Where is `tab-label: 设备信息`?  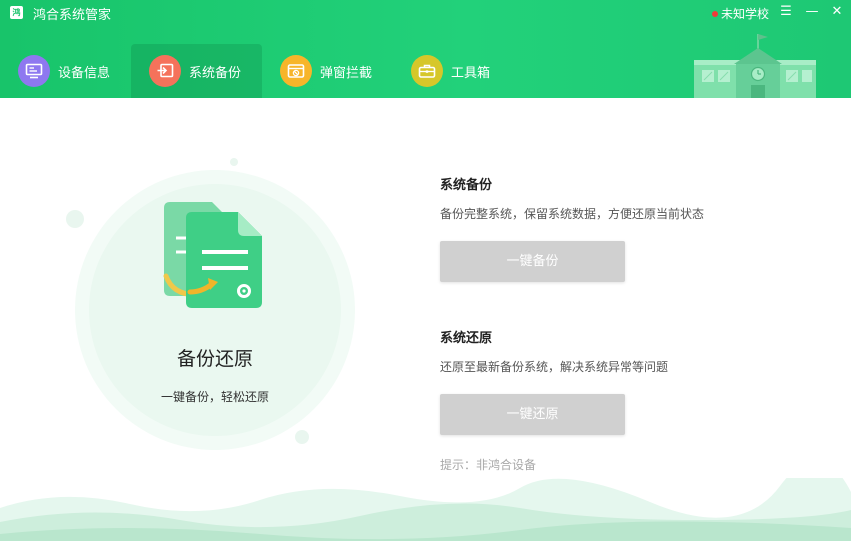 tab-label: 设备信息 is located at coordinates (84, 73).